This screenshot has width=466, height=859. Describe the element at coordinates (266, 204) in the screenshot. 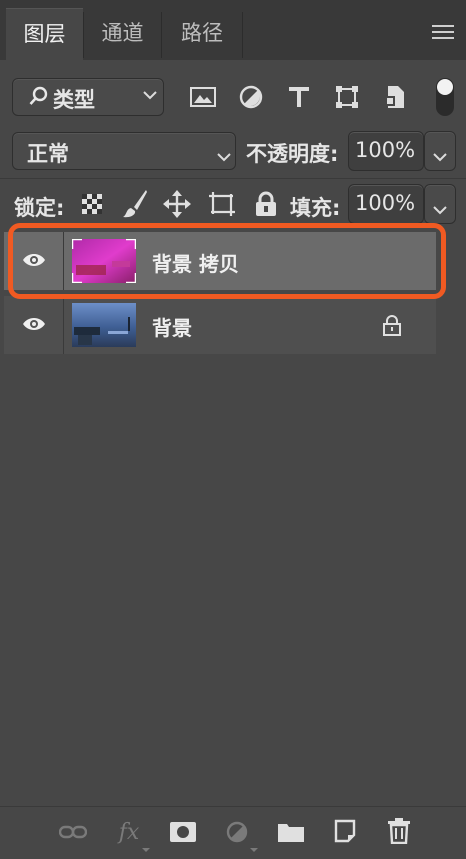

I see `lock-all-icon` at that location.